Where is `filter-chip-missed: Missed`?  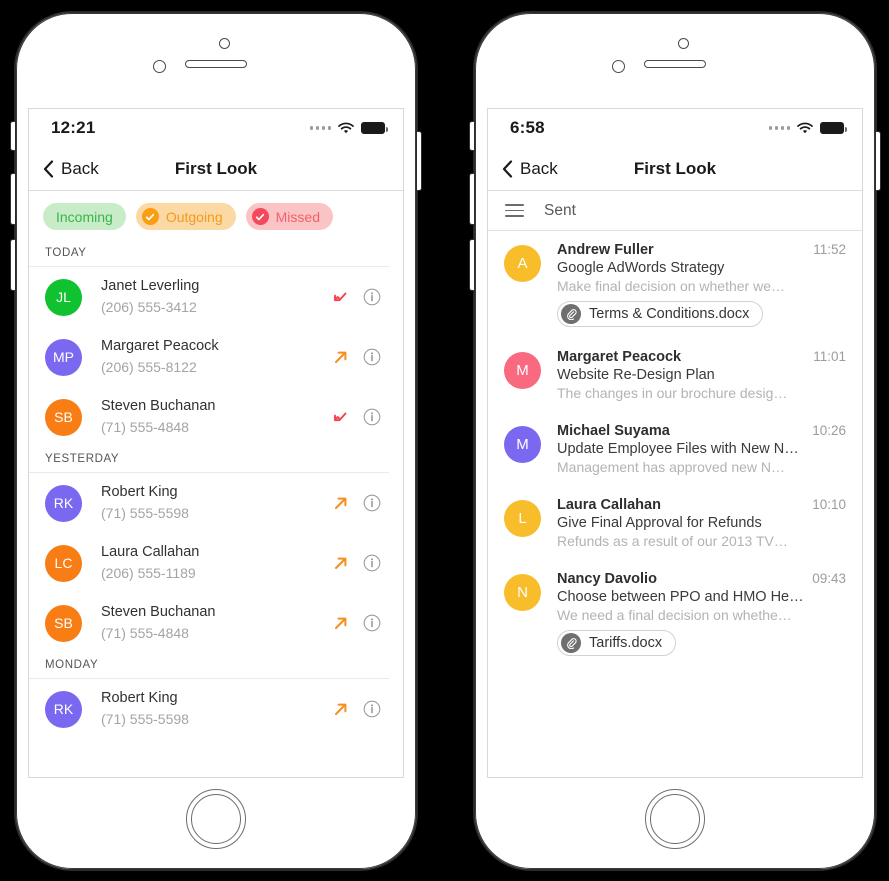 filter-chip-missed: Missed is located at coordinates (289, 216).